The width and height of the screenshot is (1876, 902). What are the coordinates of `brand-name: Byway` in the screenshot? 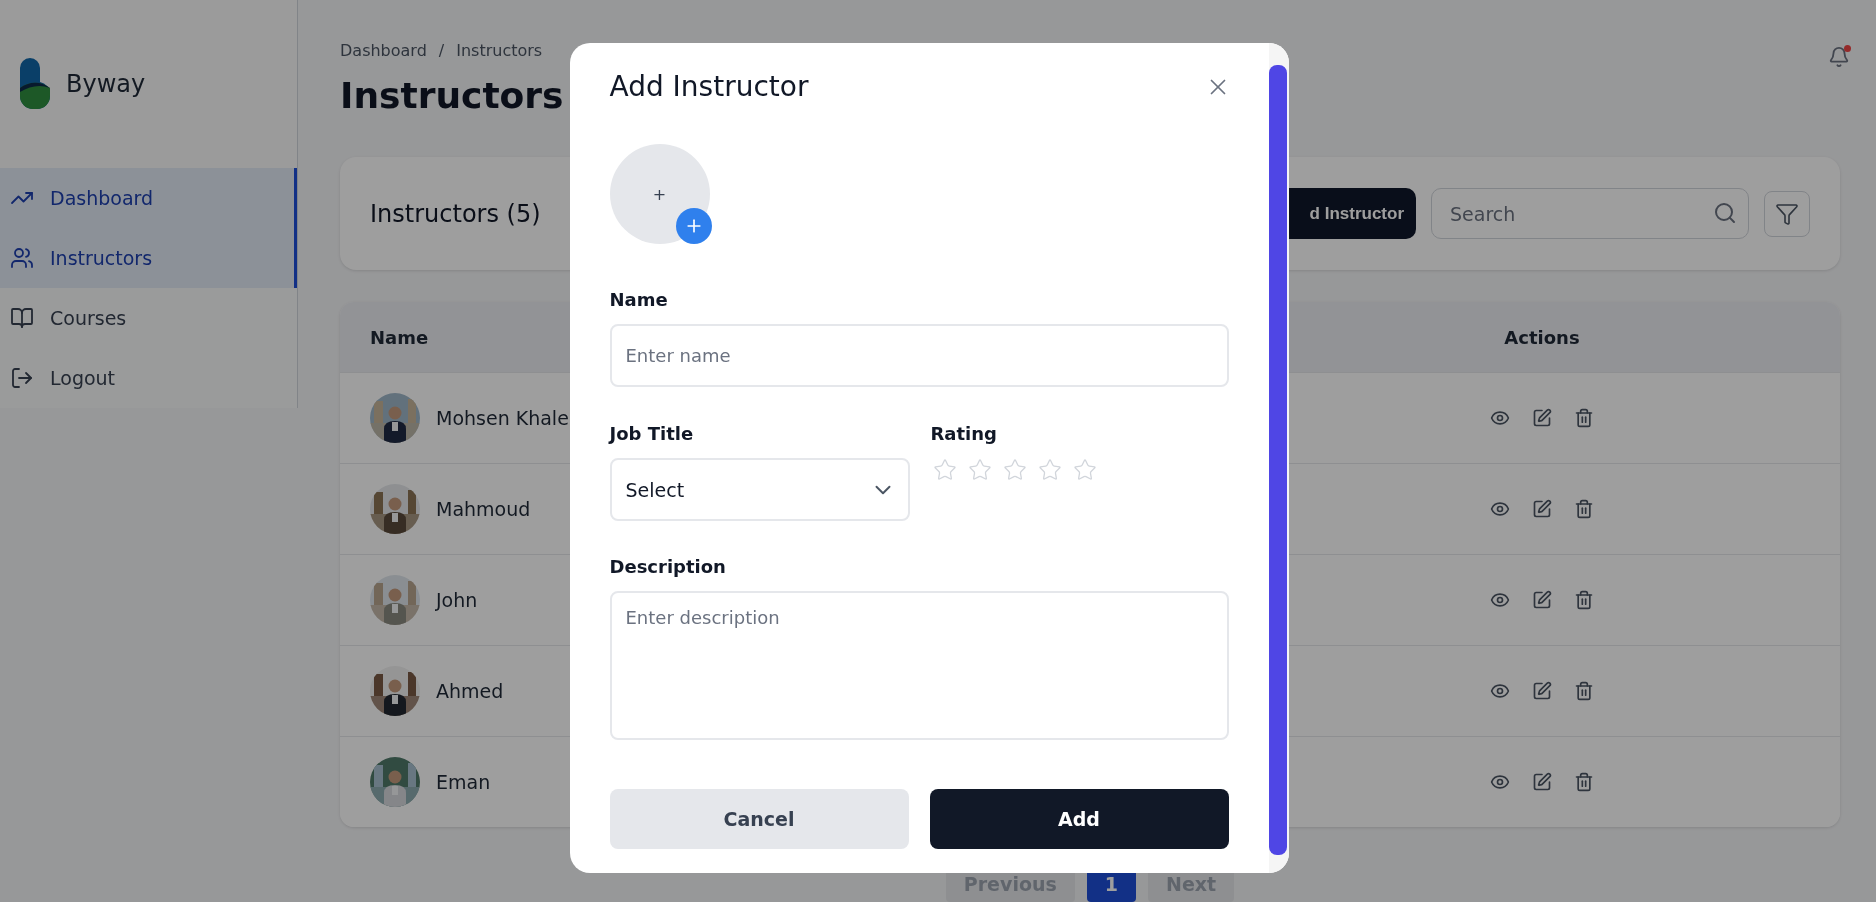 It's located at (106, 84).